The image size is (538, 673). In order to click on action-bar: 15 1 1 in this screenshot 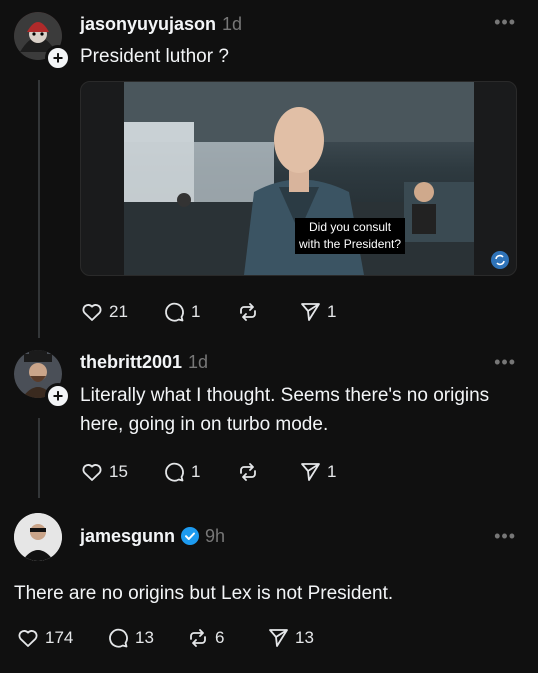, I will do `click(208, 472)`.